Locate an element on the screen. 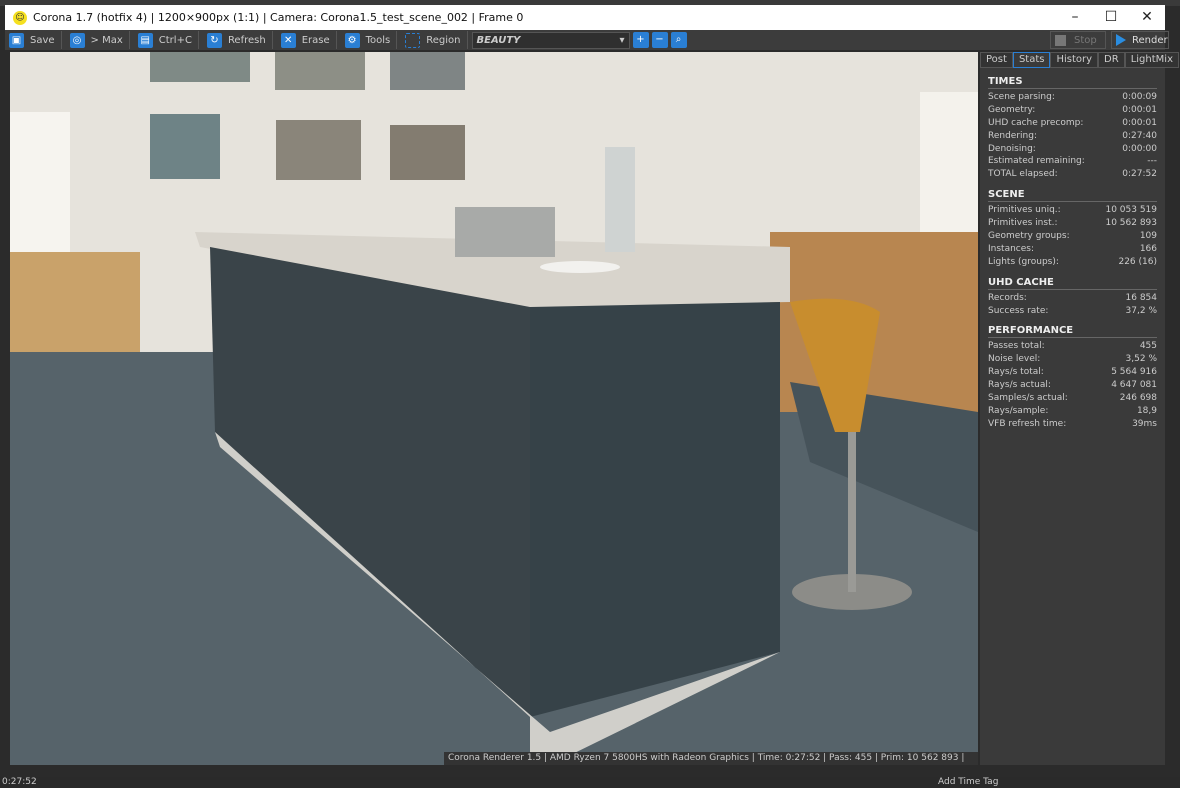 This screenshot has width=1180, height=788. stat-value: 246 698 is located at coordinates (1138, 398).